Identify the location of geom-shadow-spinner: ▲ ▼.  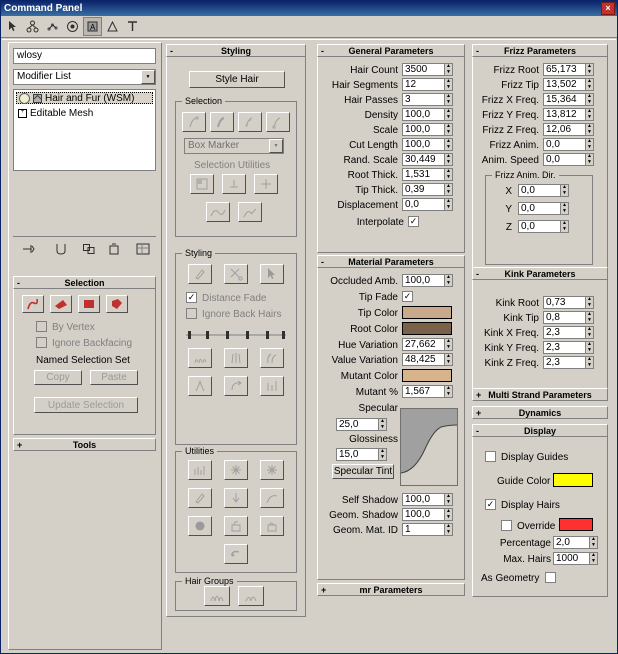
(448, 514).